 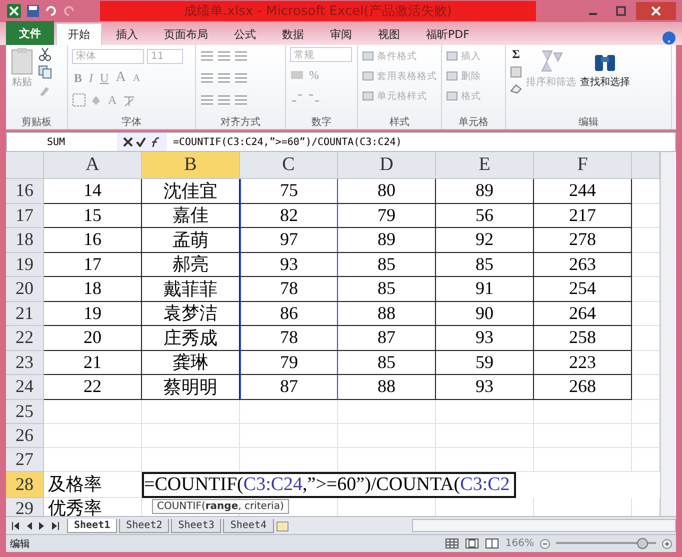 What do you see at coordinates (605, 81) in the screenshot?
I see `find-select-button: 查找和选择` at bounding box center [605, 81].